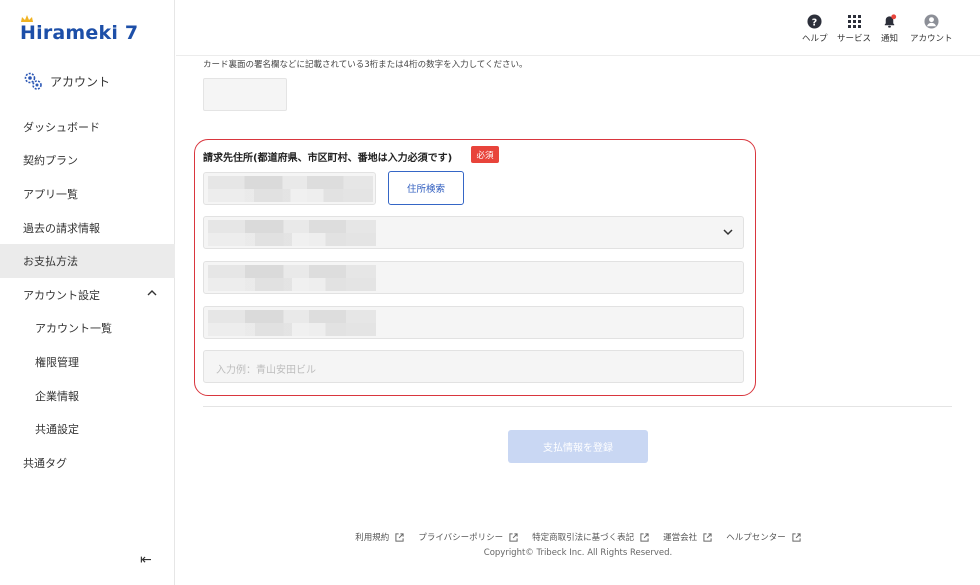 The image size is (980, 585). I want to click on building-placeholder: 入力例：青山安田ビル, so click(266, 370).